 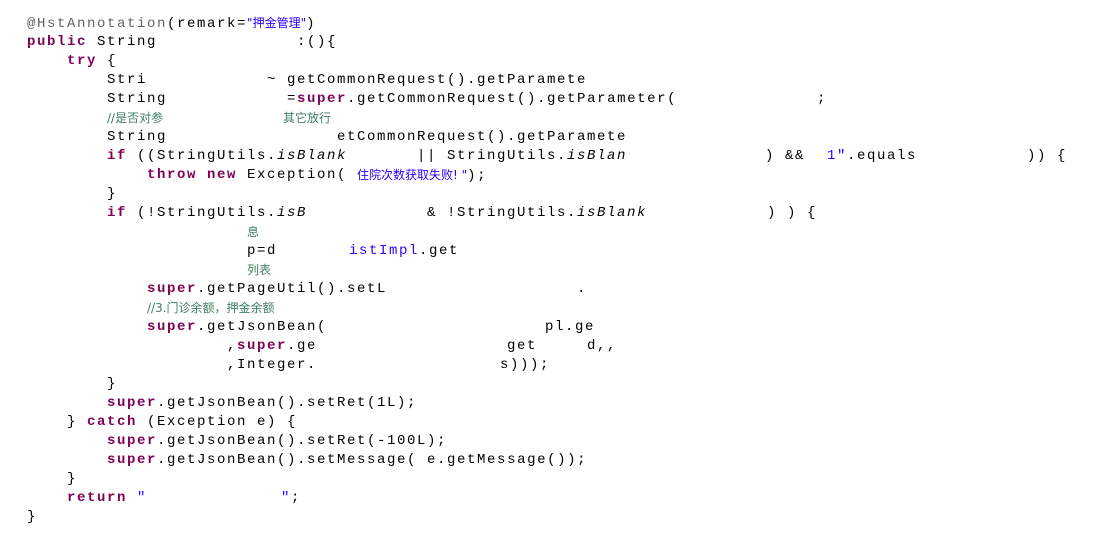 I want to click on code-token: ((StringUtils., so click(x=202, y=156).